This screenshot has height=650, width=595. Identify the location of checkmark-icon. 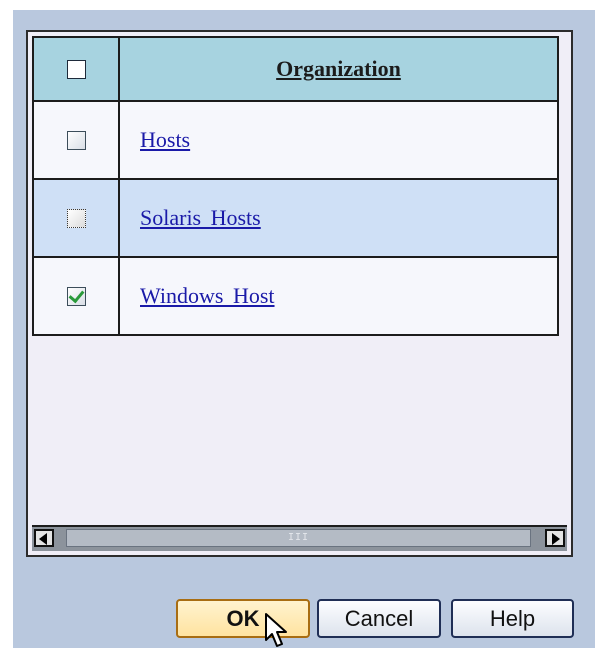
(76, 294).